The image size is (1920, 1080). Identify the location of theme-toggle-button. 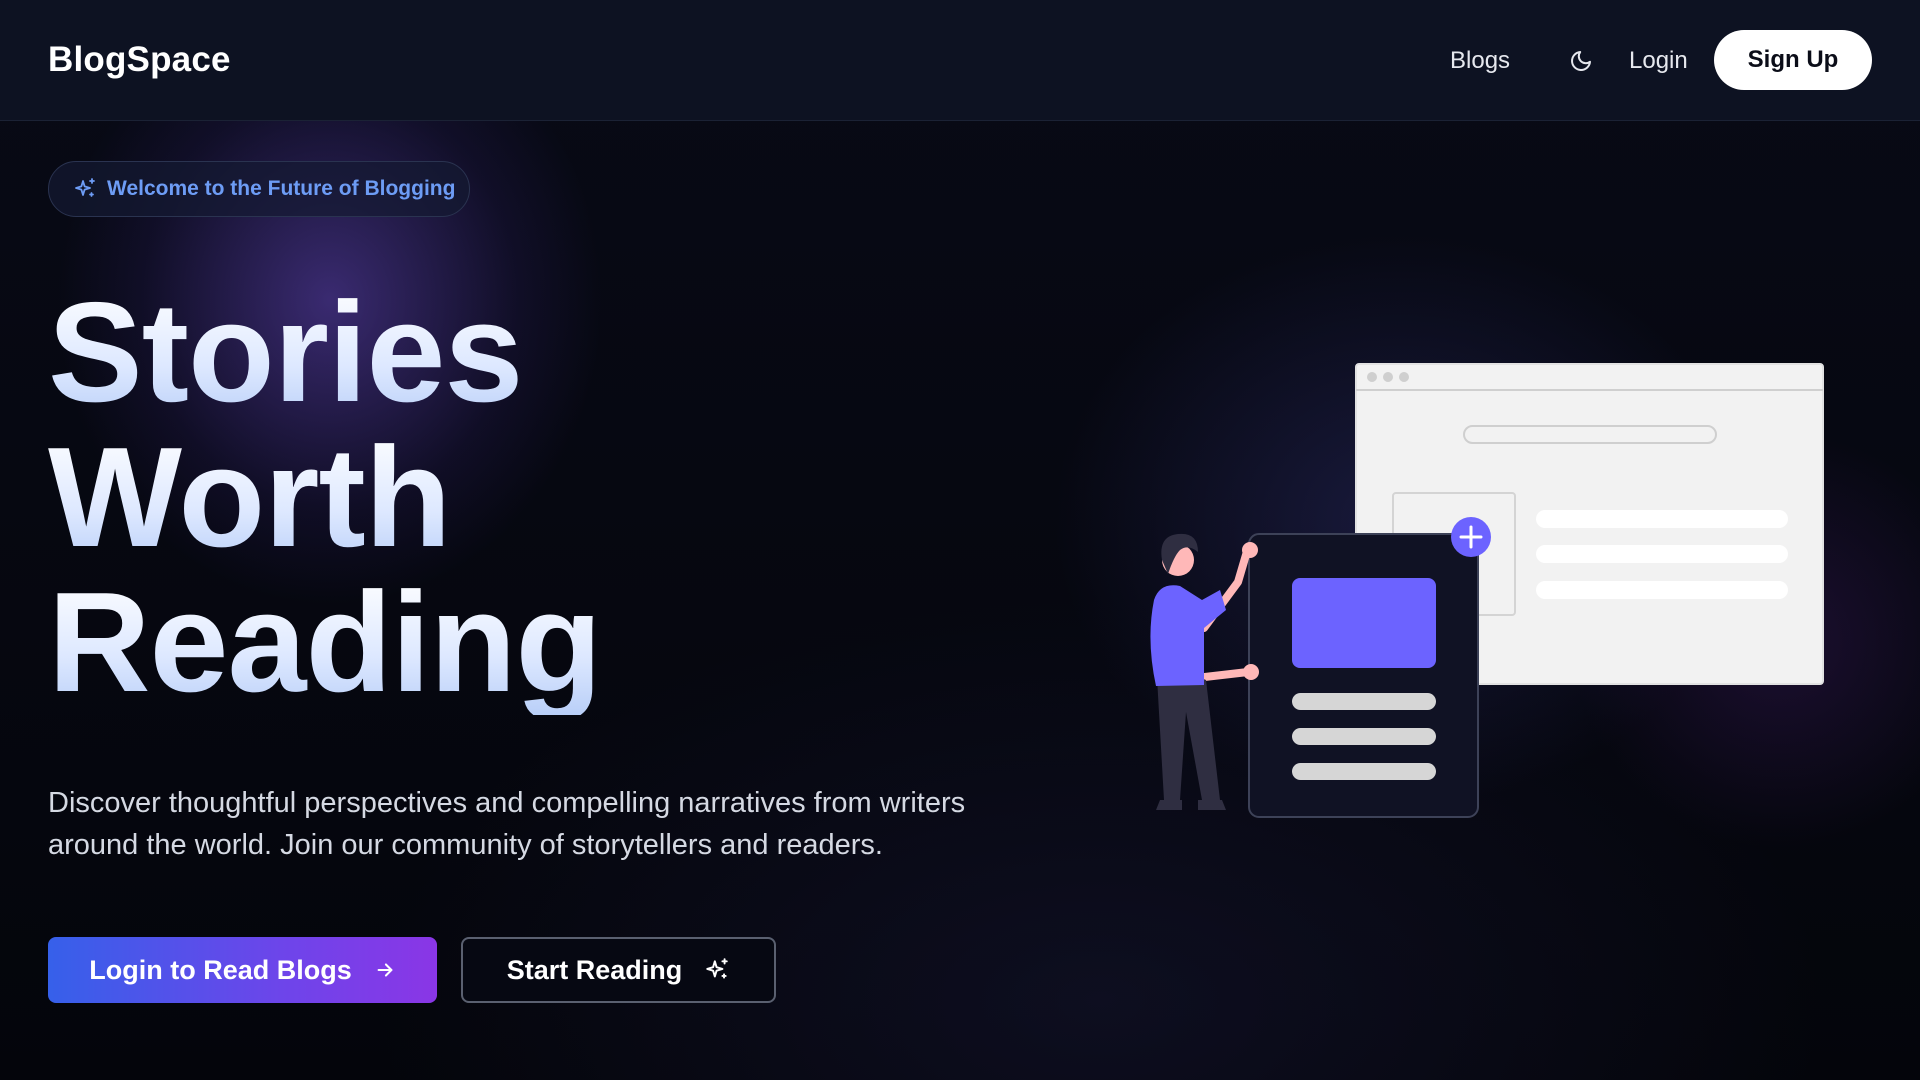
(1581, 61).